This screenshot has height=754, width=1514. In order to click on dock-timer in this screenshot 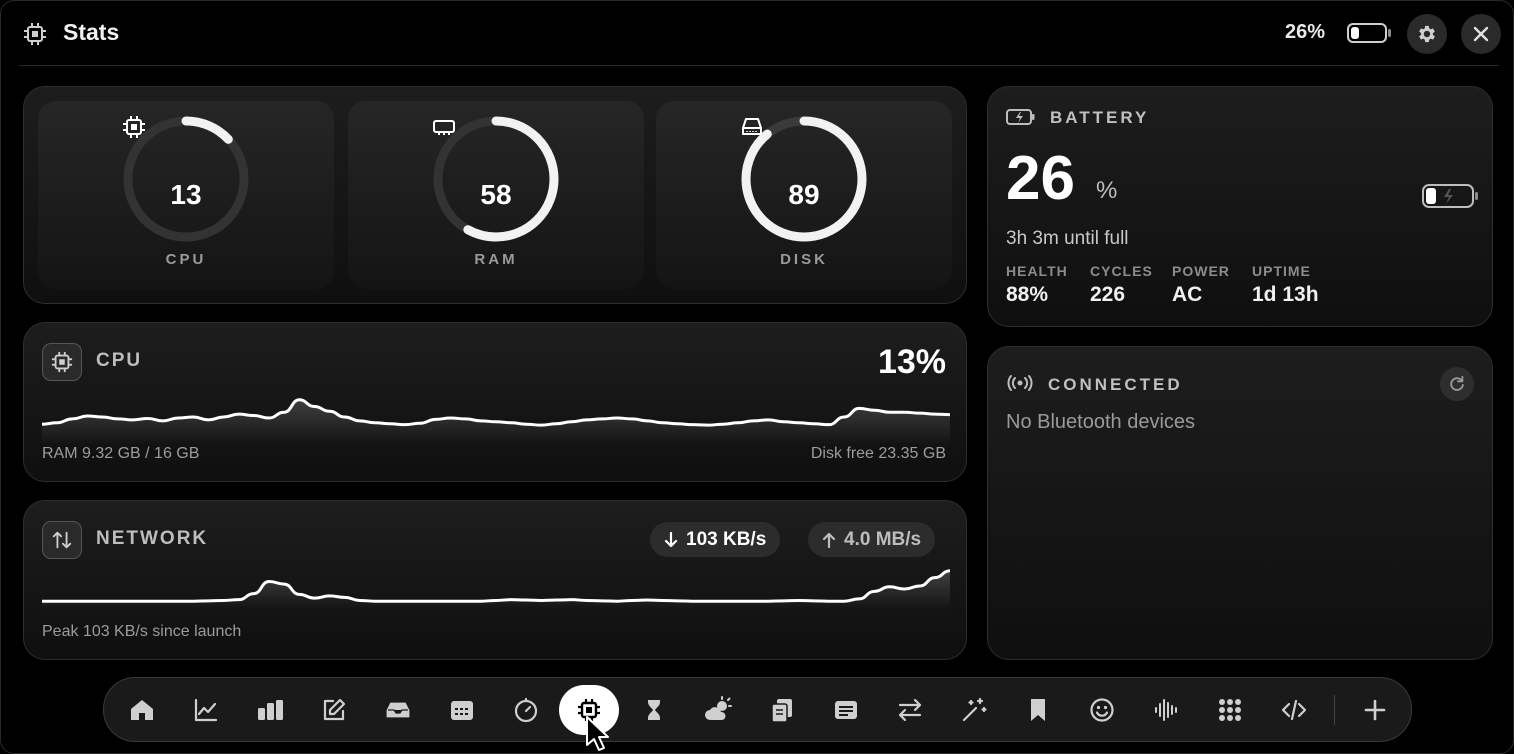, I will do `click(526, 710)`.